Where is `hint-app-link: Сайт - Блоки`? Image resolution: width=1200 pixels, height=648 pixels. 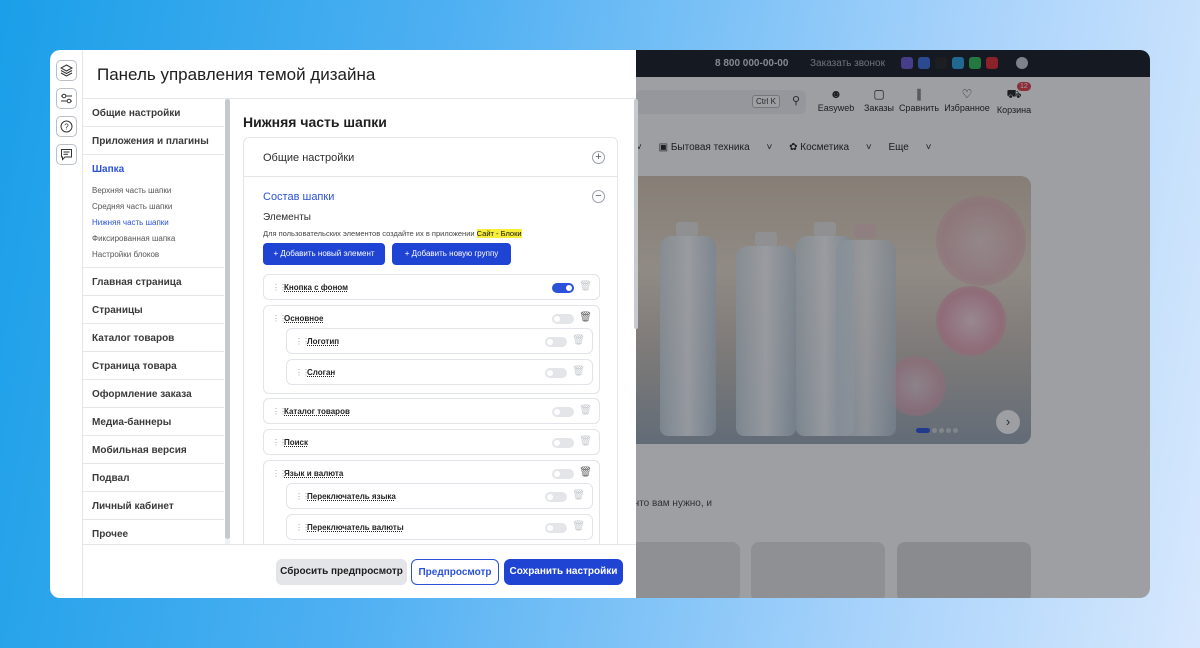
hint-app-link: Сайт - Блоки is located at coordinates (499, 233).